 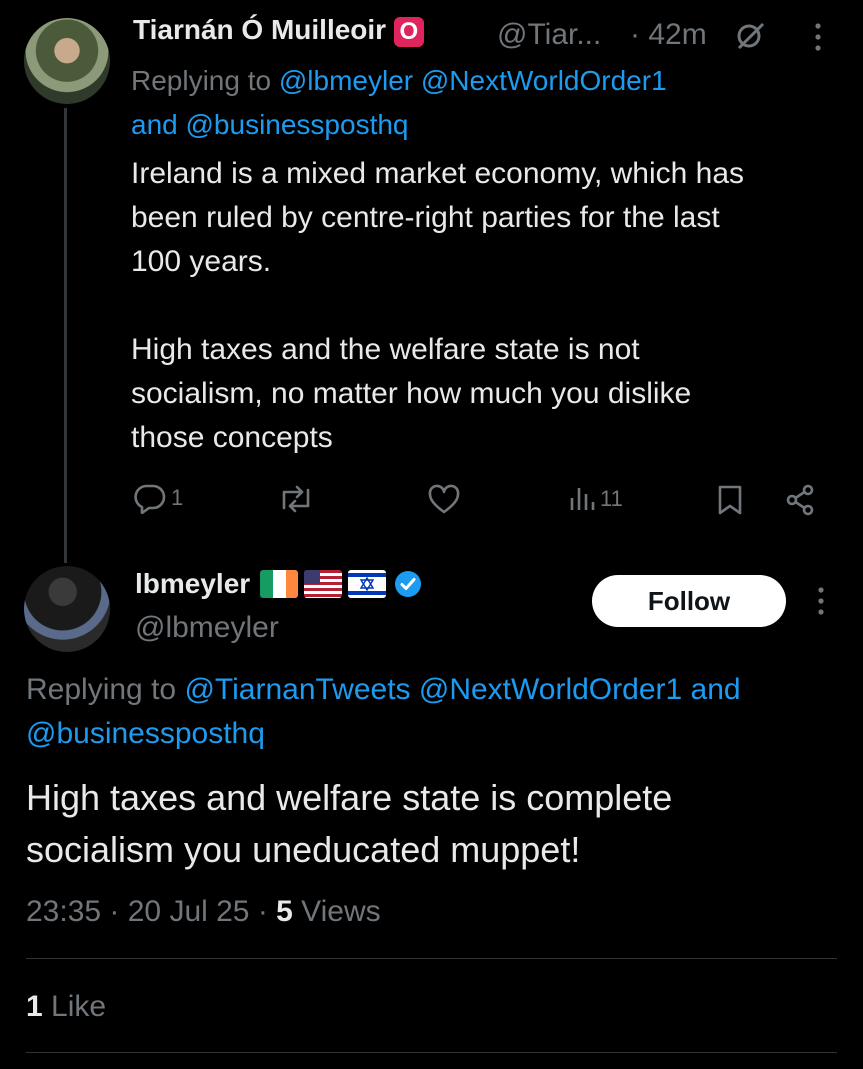 I want to click on views-button: 11, so click(x=595, y=499).